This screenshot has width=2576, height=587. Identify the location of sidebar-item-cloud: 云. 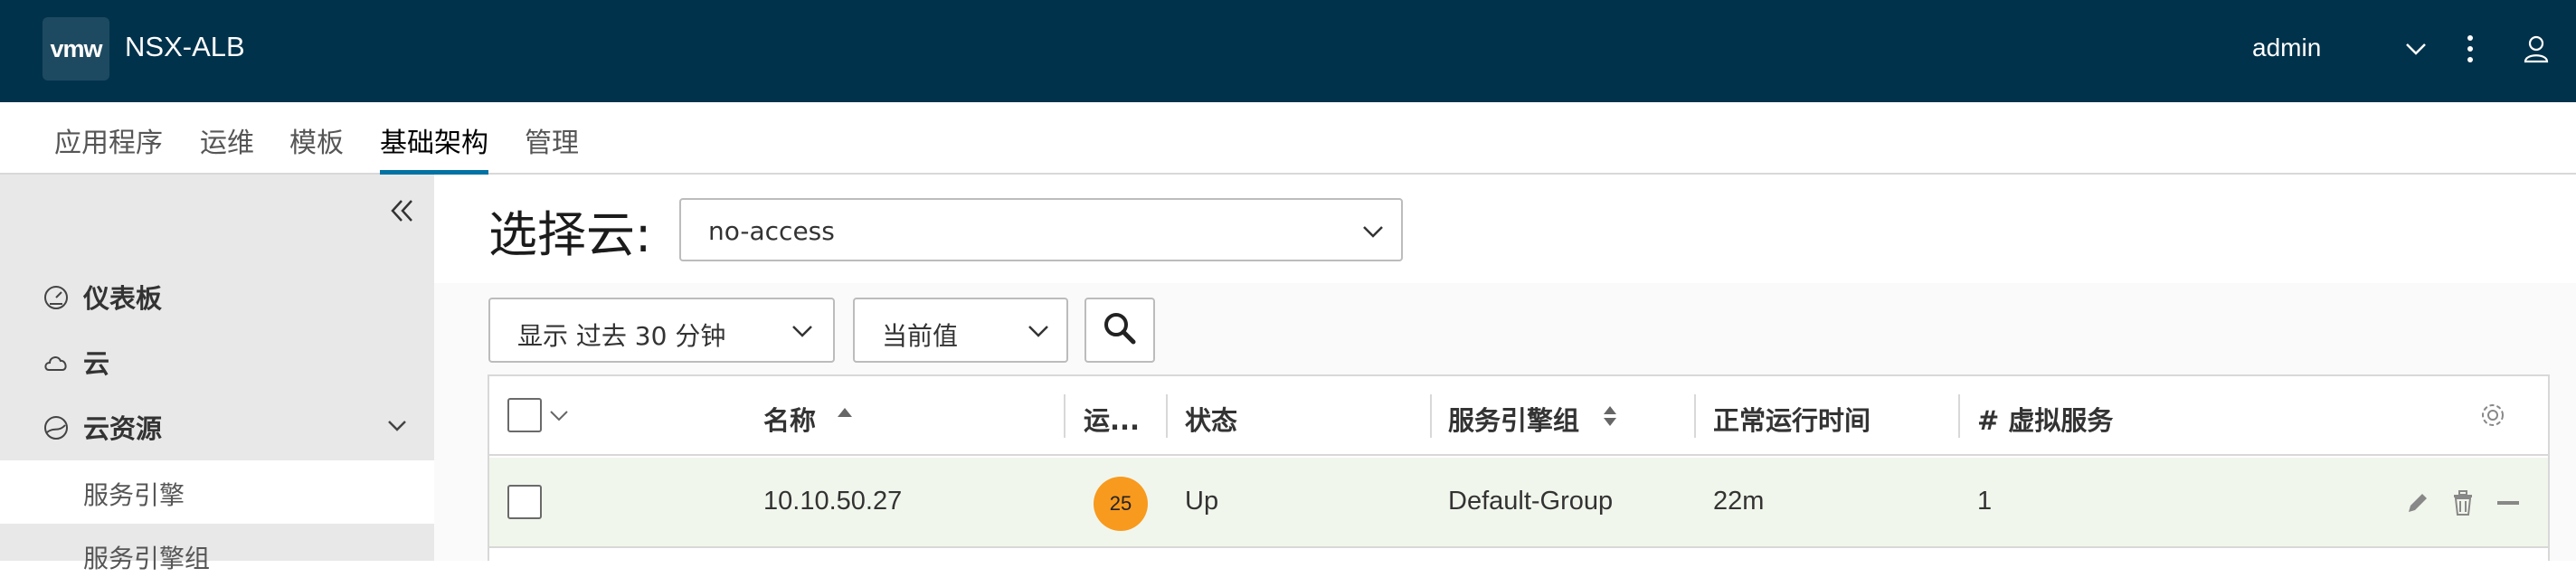
(217, 361).